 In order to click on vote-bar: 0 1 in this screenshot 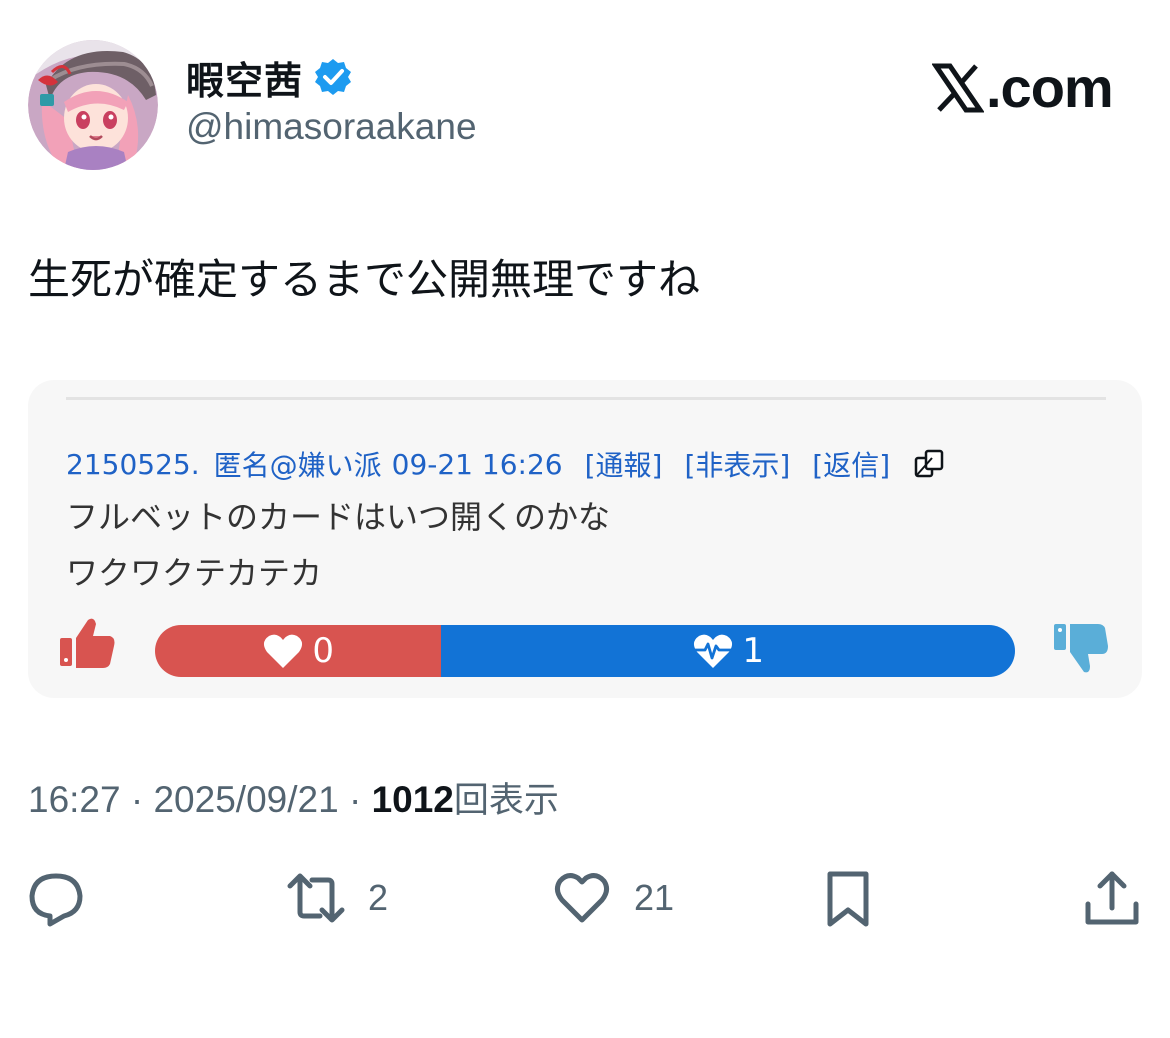, I will do `click(585, 651)`.